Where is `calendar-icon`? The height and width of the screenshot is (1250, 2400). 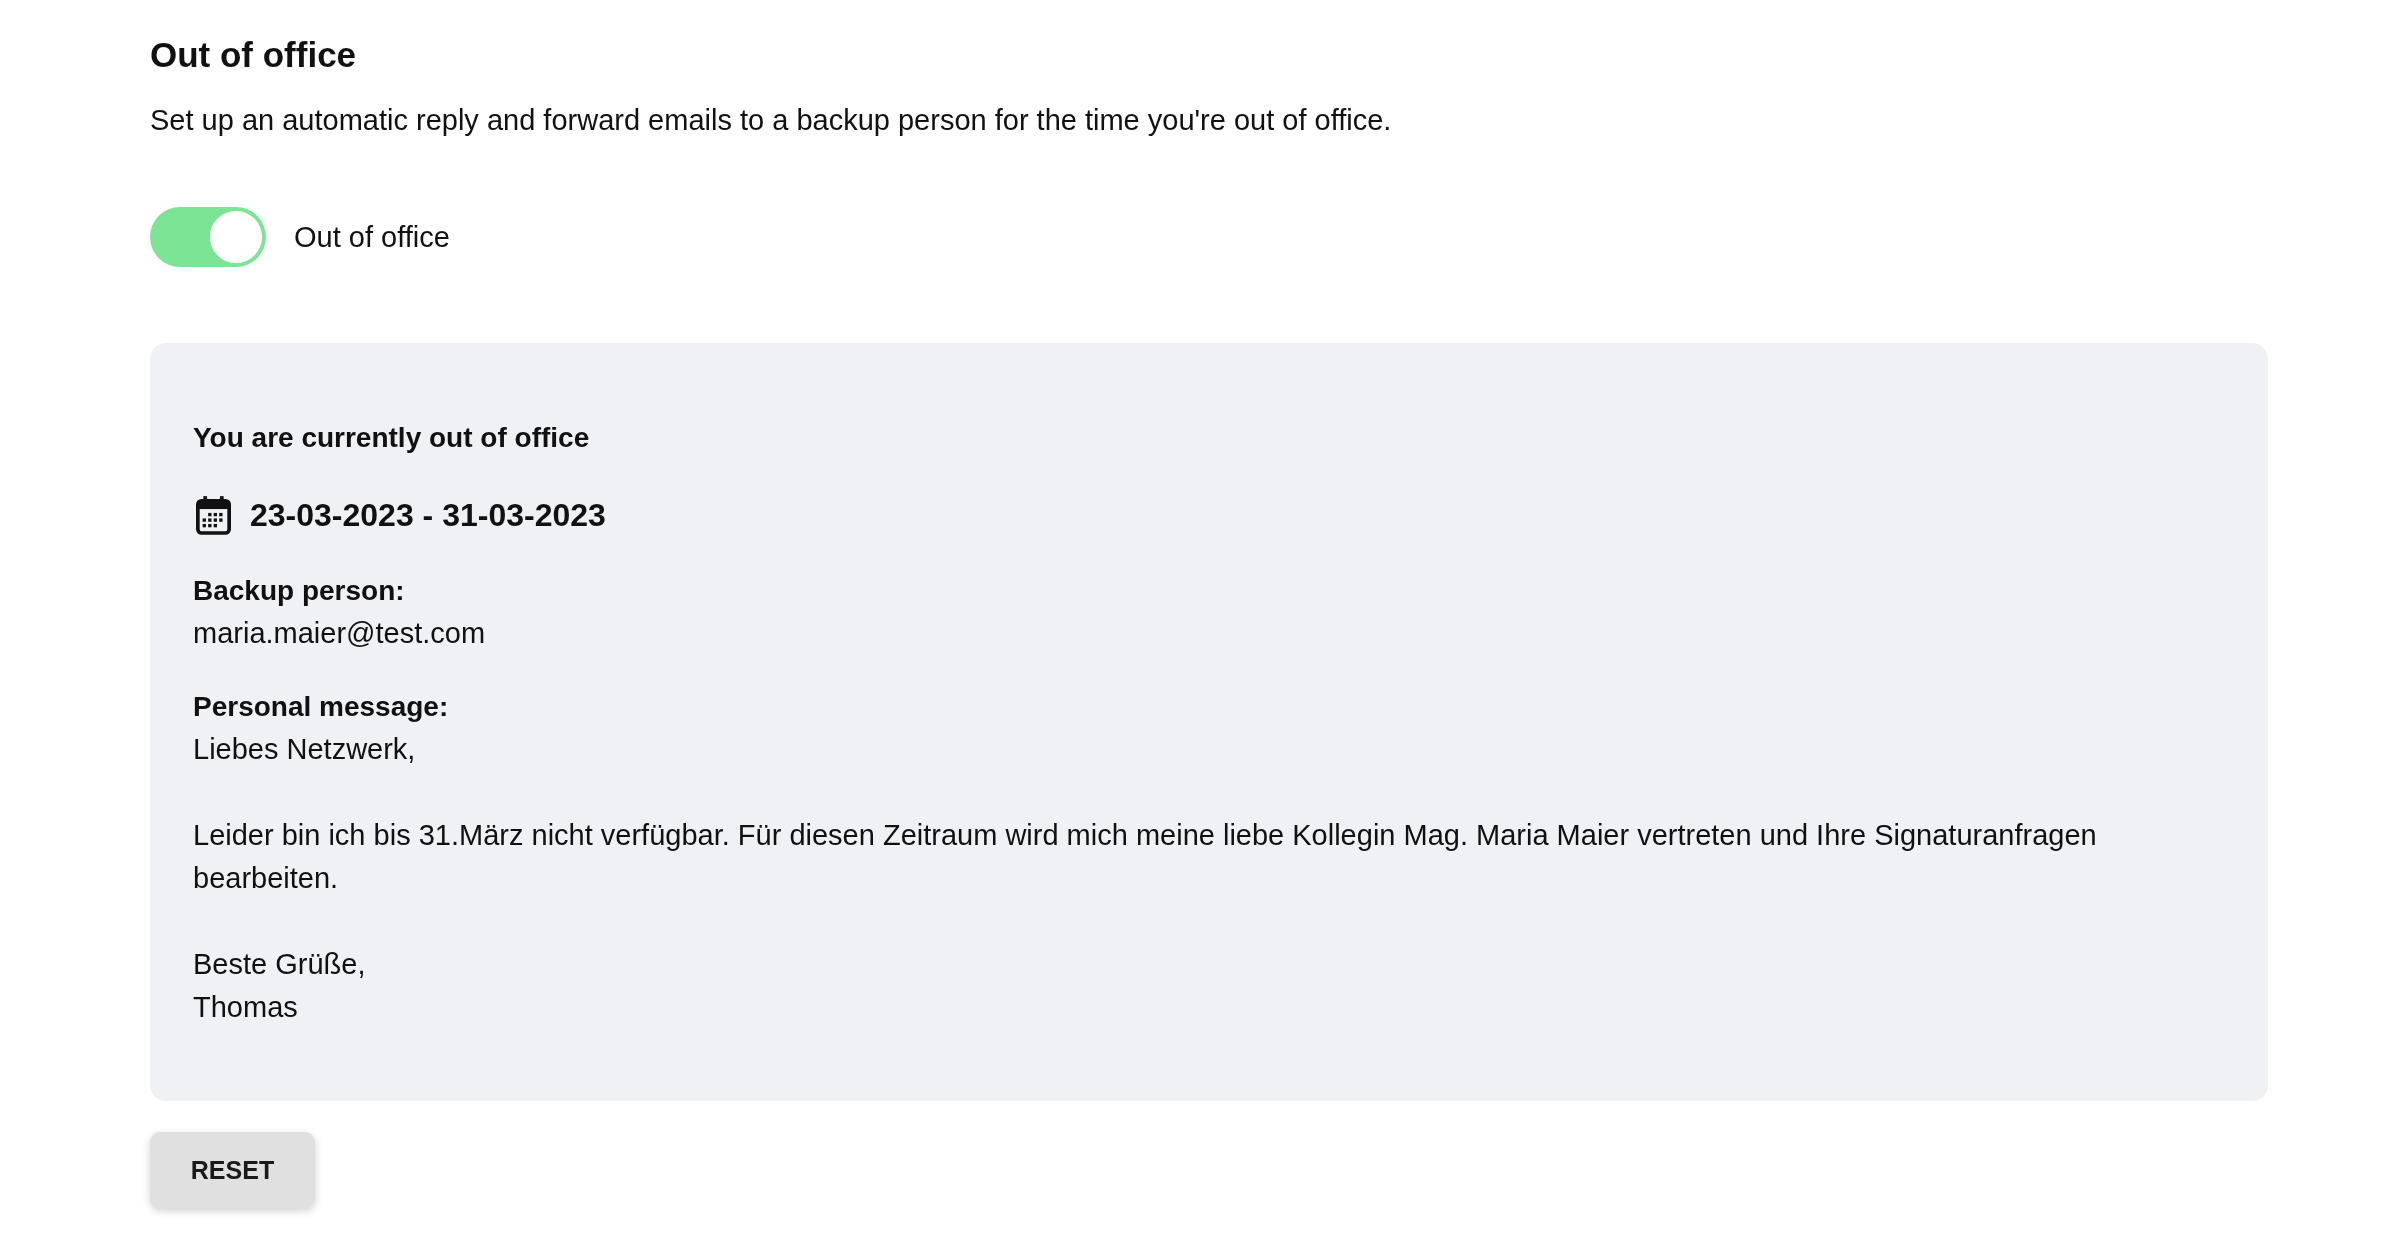
calendar-icon is located at coordinates (213, 515).